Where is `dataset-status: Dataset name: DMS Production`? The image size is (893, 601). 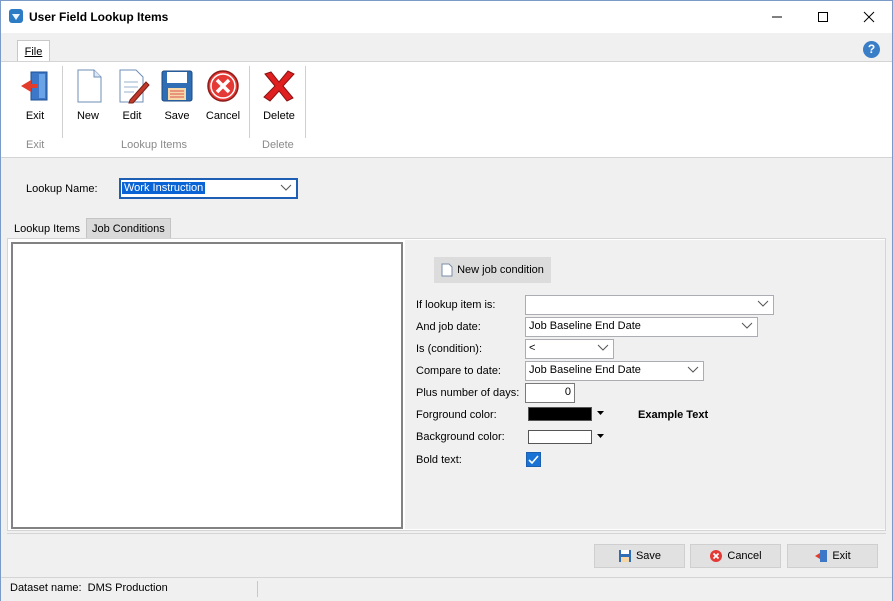 dataset-status: Dataset name: DMS Production is located at coordinates (89, 588).